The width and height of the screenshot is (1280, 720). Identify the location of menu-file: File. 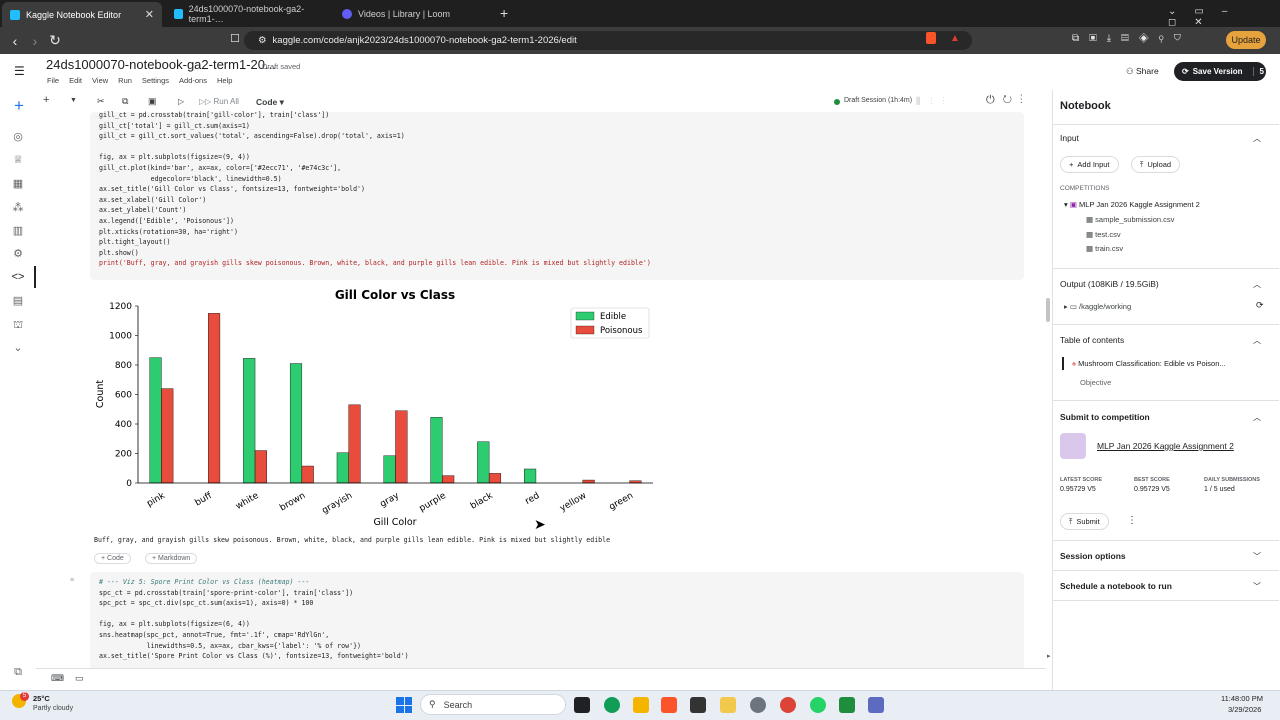
(53, 80).